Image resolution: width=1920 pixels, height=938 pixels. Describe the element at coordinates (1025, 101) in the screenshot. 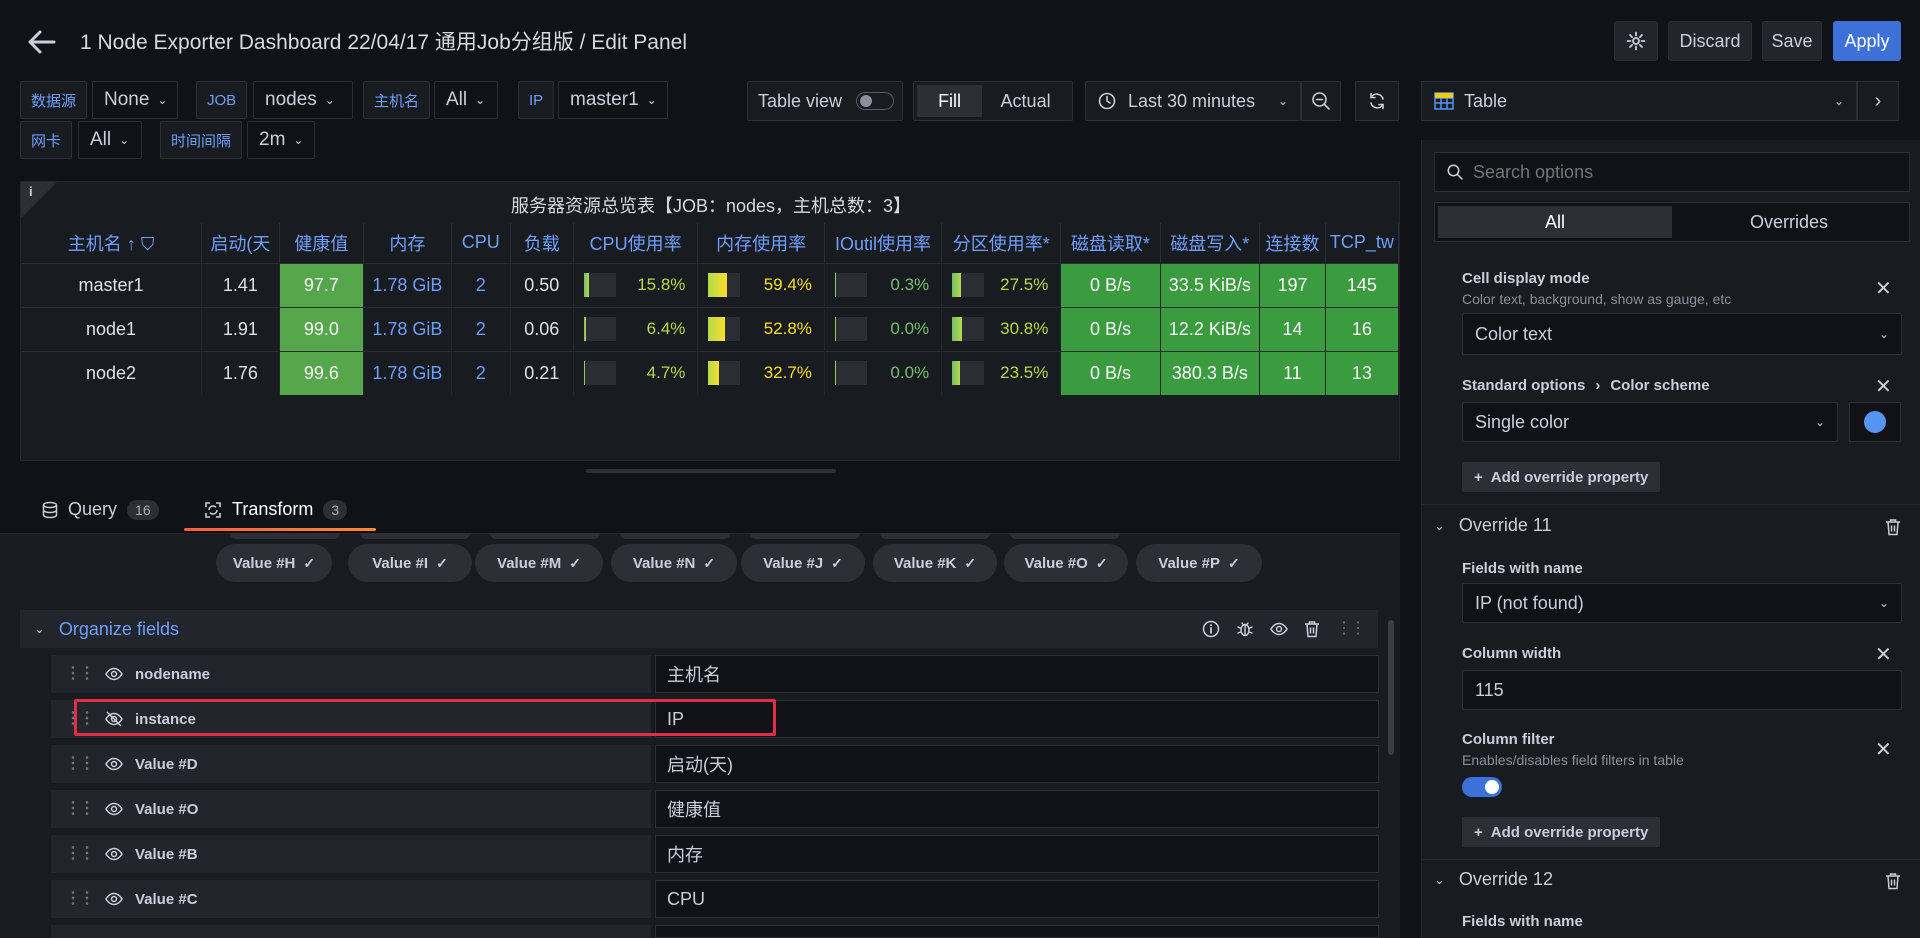

I see `actual-button: Actual` at that location.